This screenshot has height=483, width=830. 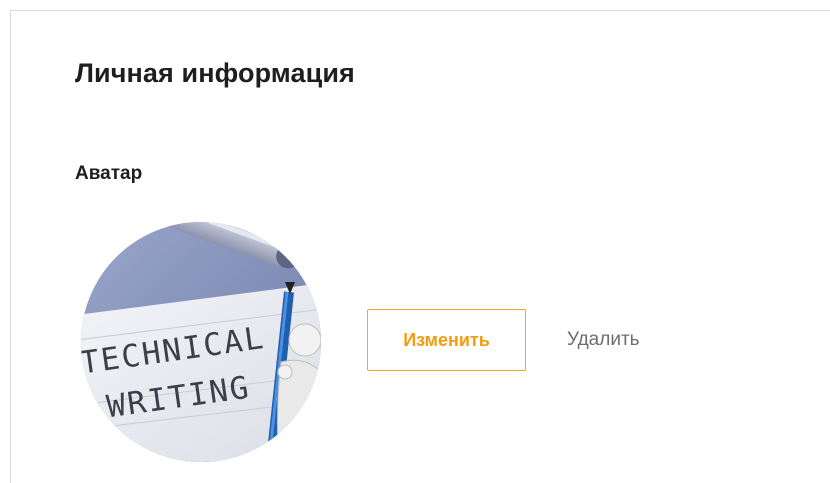 I want to click on avatar-label: Аватар, so click(x=109, y=173).